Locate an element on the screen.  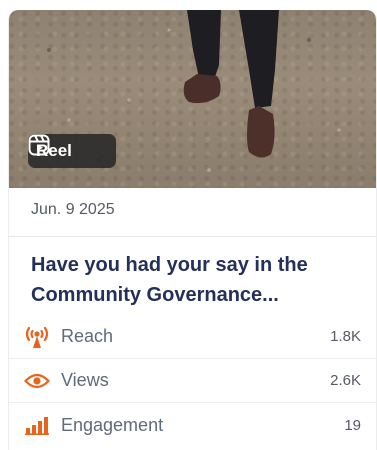
reel-icon is located at coordinates (39, 145).